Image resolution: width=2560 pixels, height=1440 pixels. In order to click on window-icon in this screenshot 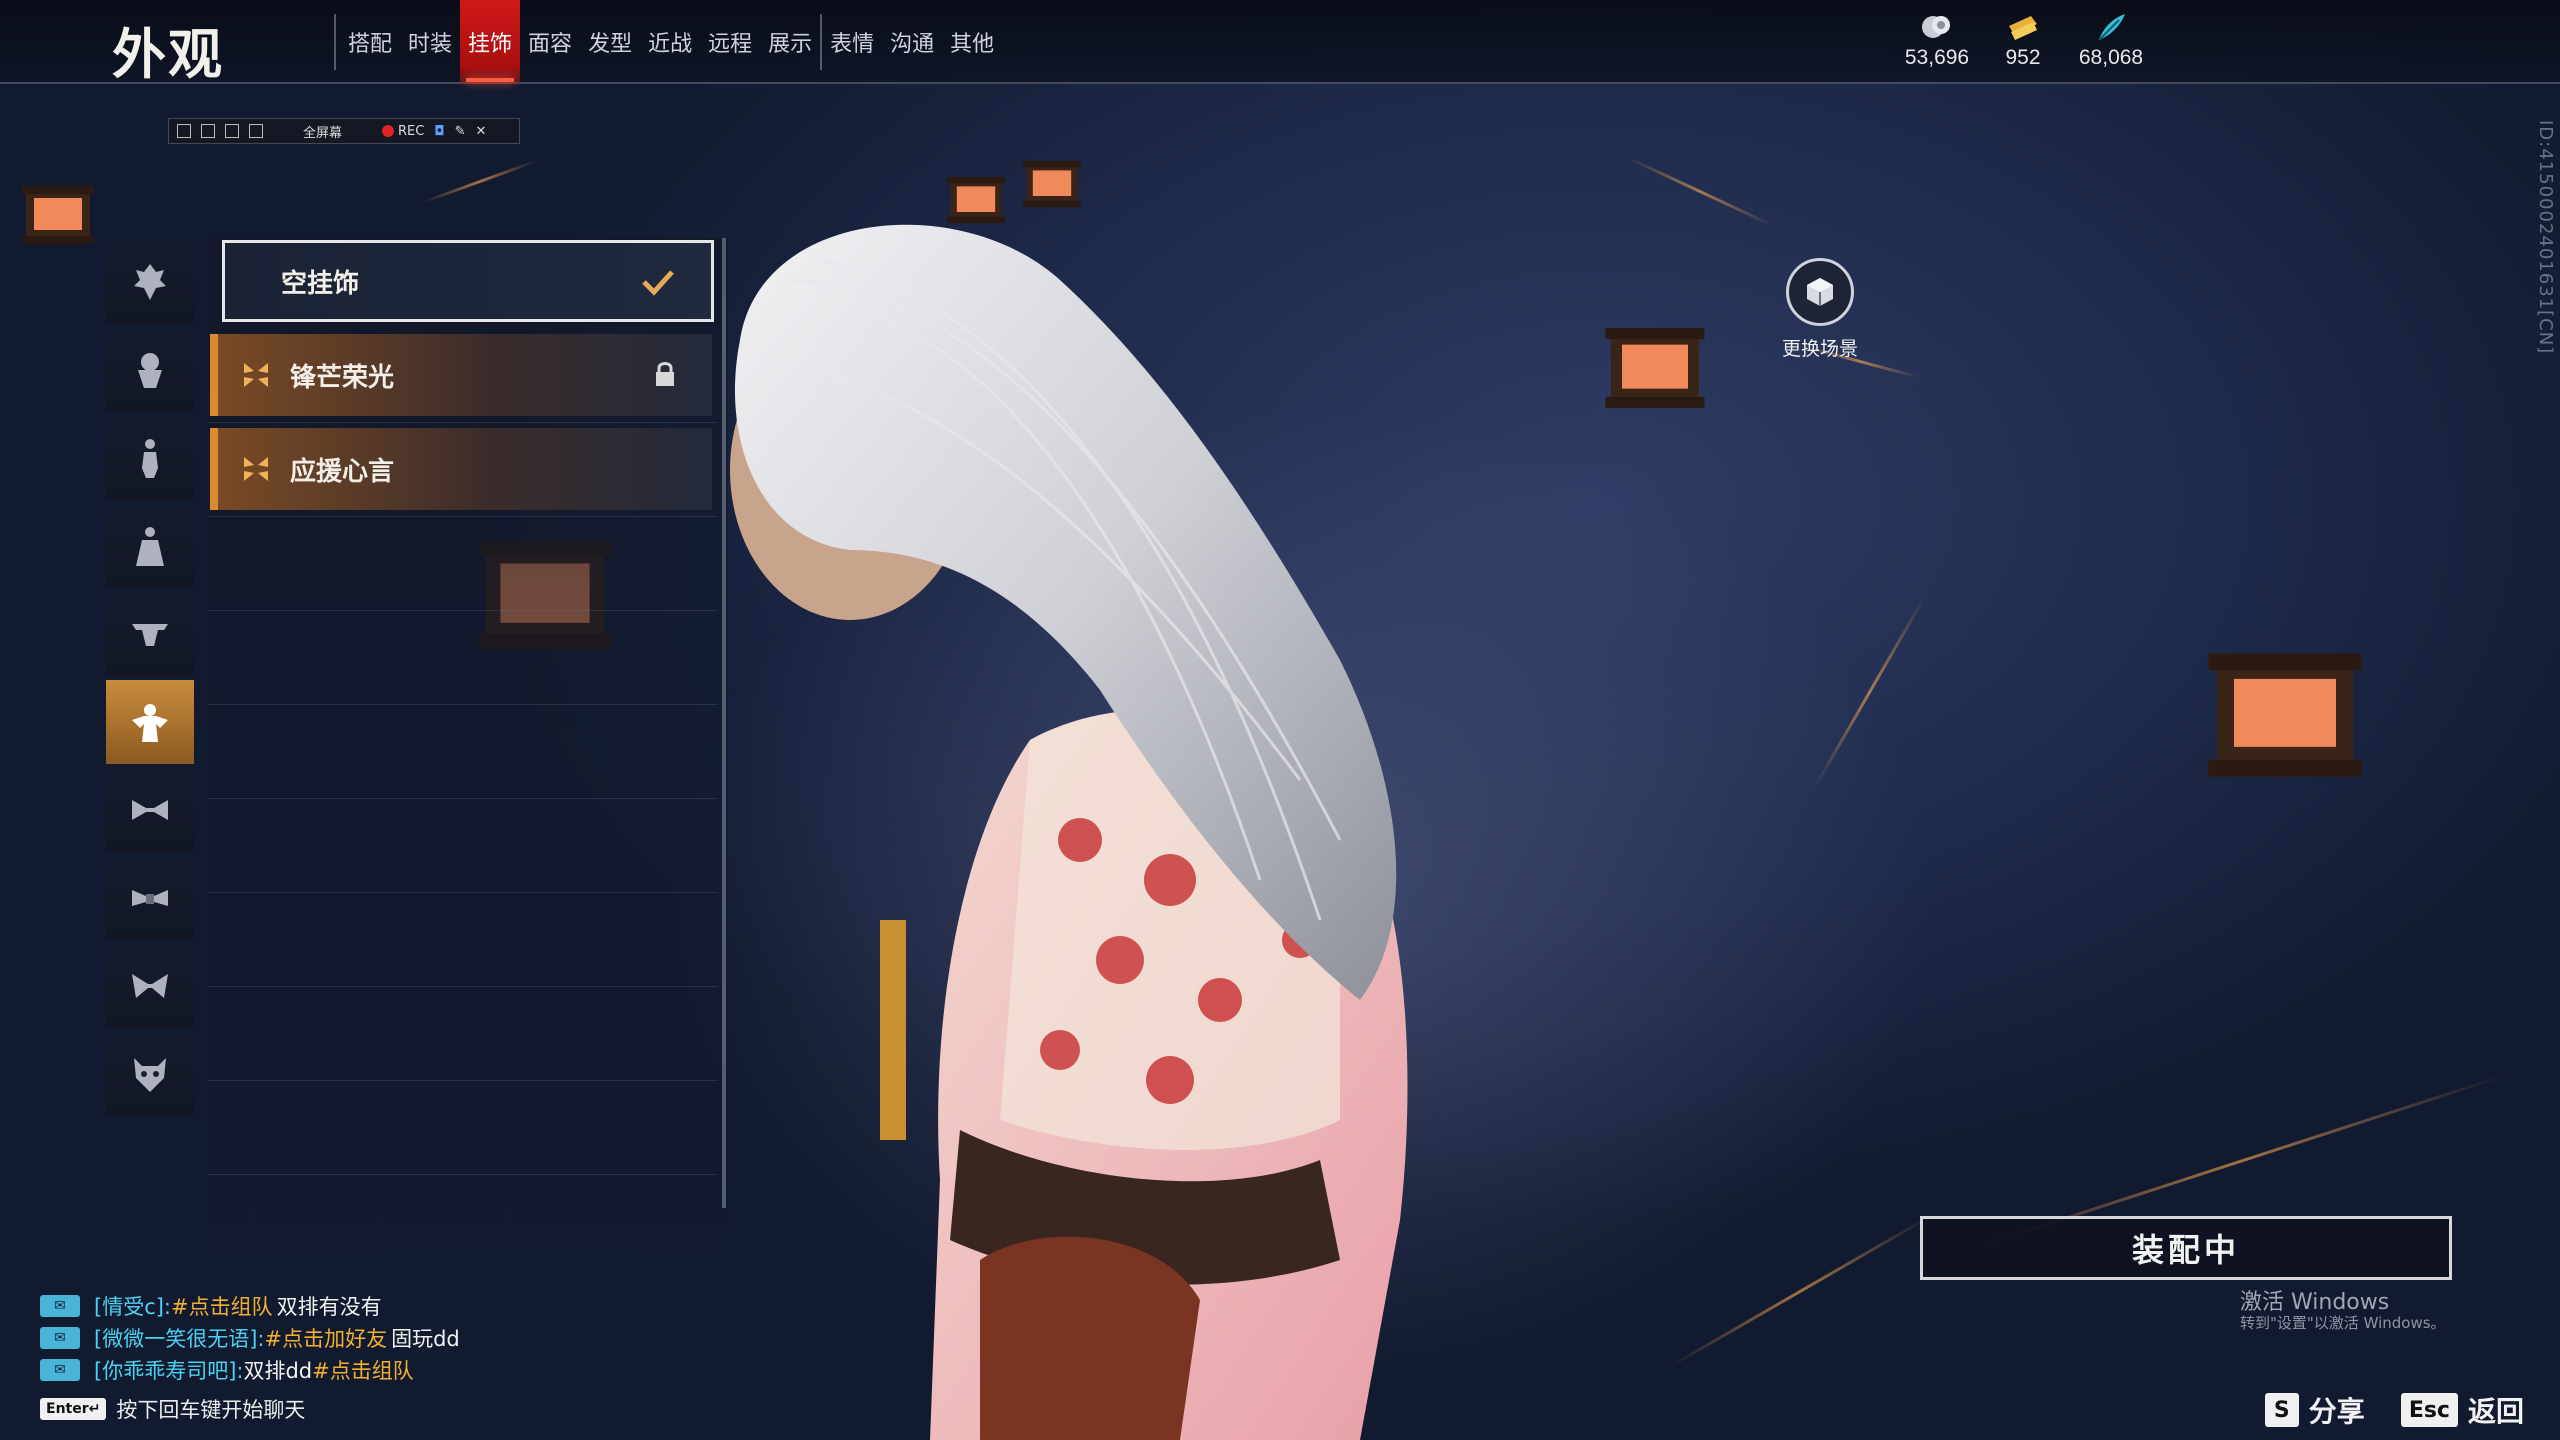, I will do `click(208, 131)`.